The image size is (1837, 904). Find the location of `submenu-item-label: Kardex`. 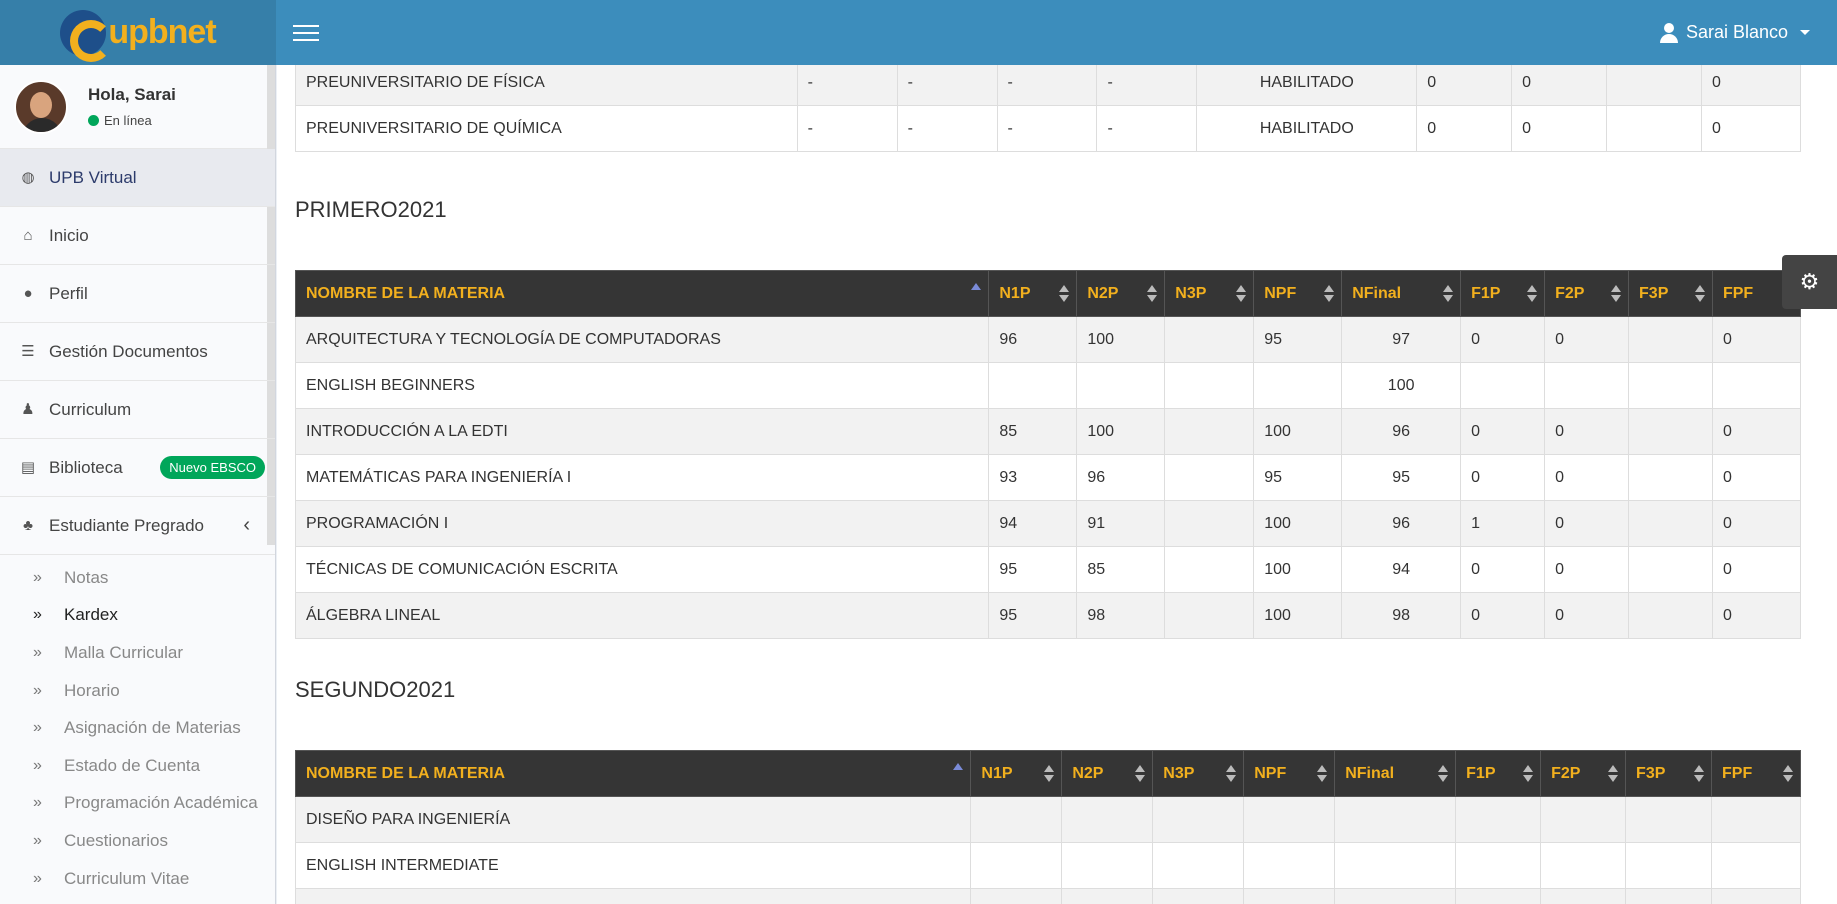

submenu-item-label: Kardex is located at coordinates (91, 615).